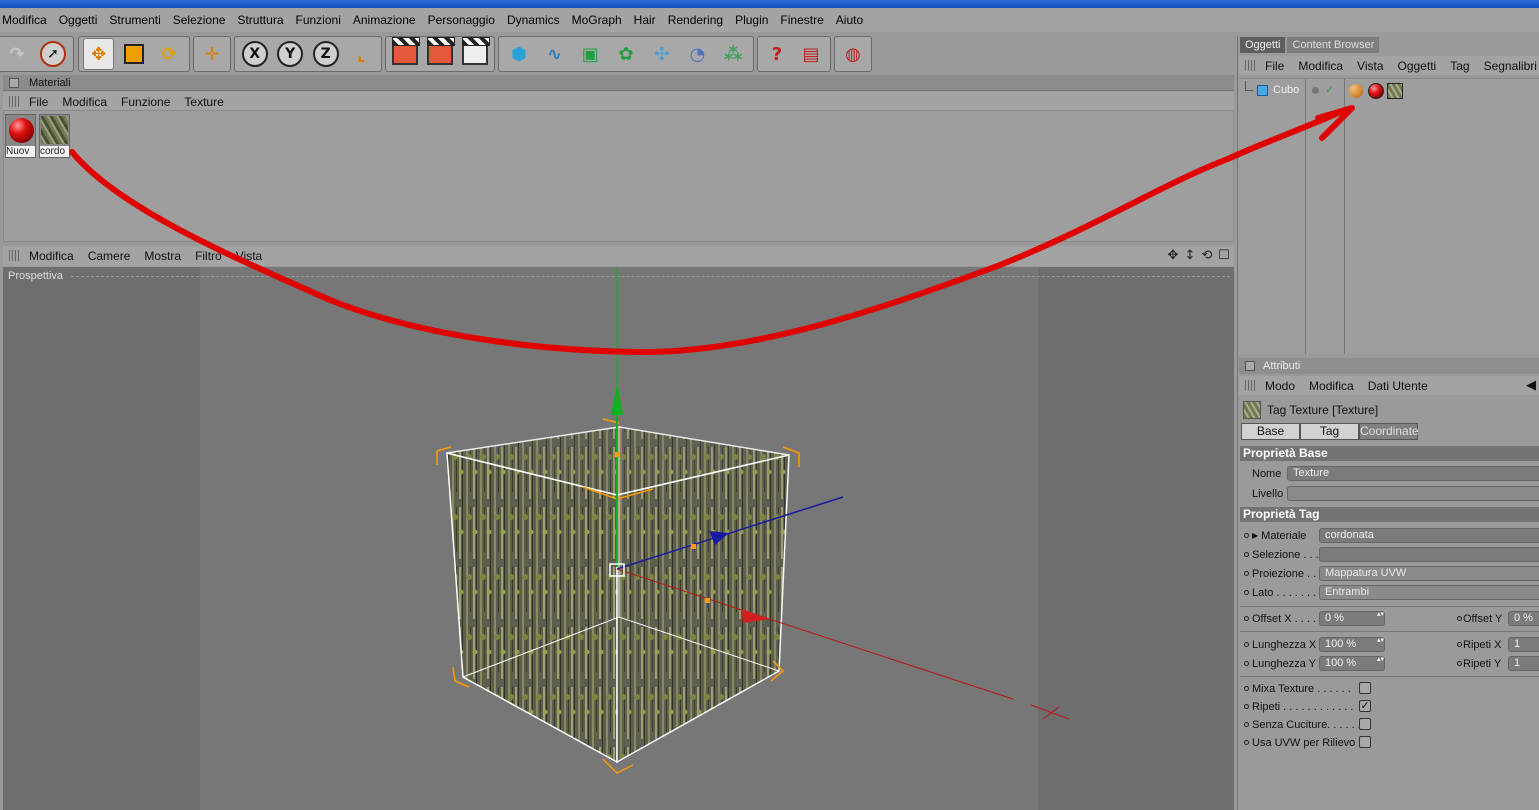 The image size is (1539, 810). Describe the element at coordinates (1376, 91) in the screenshot. I see `material-tag-red-icon` at that location.